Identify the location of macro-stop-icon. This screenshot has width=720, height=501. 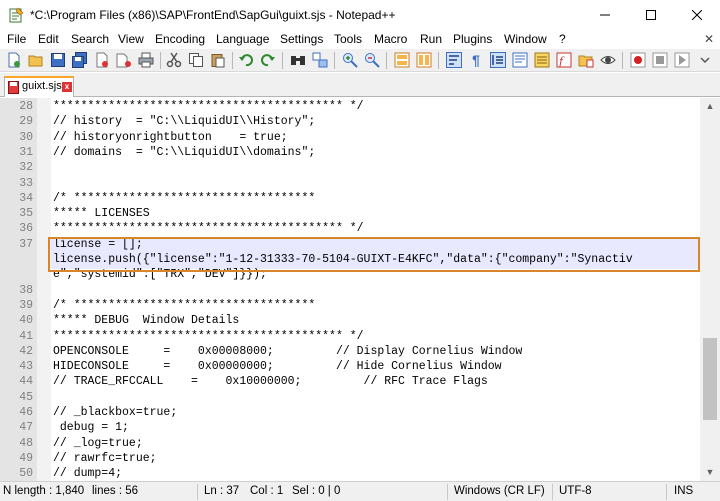
(660, 60).